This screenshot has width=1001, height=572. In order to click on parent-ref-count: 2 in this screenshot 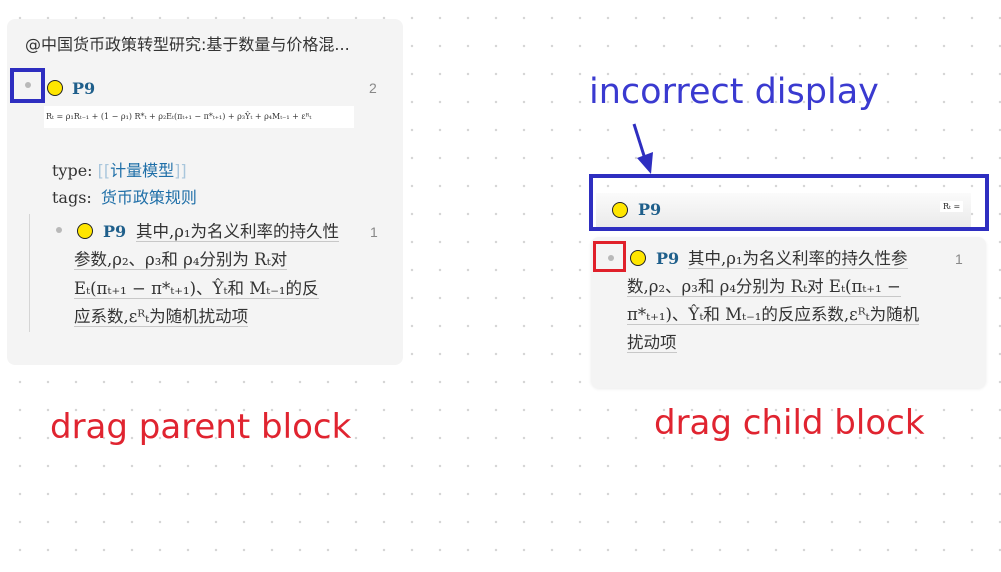, I will do `click(373, 88)`.